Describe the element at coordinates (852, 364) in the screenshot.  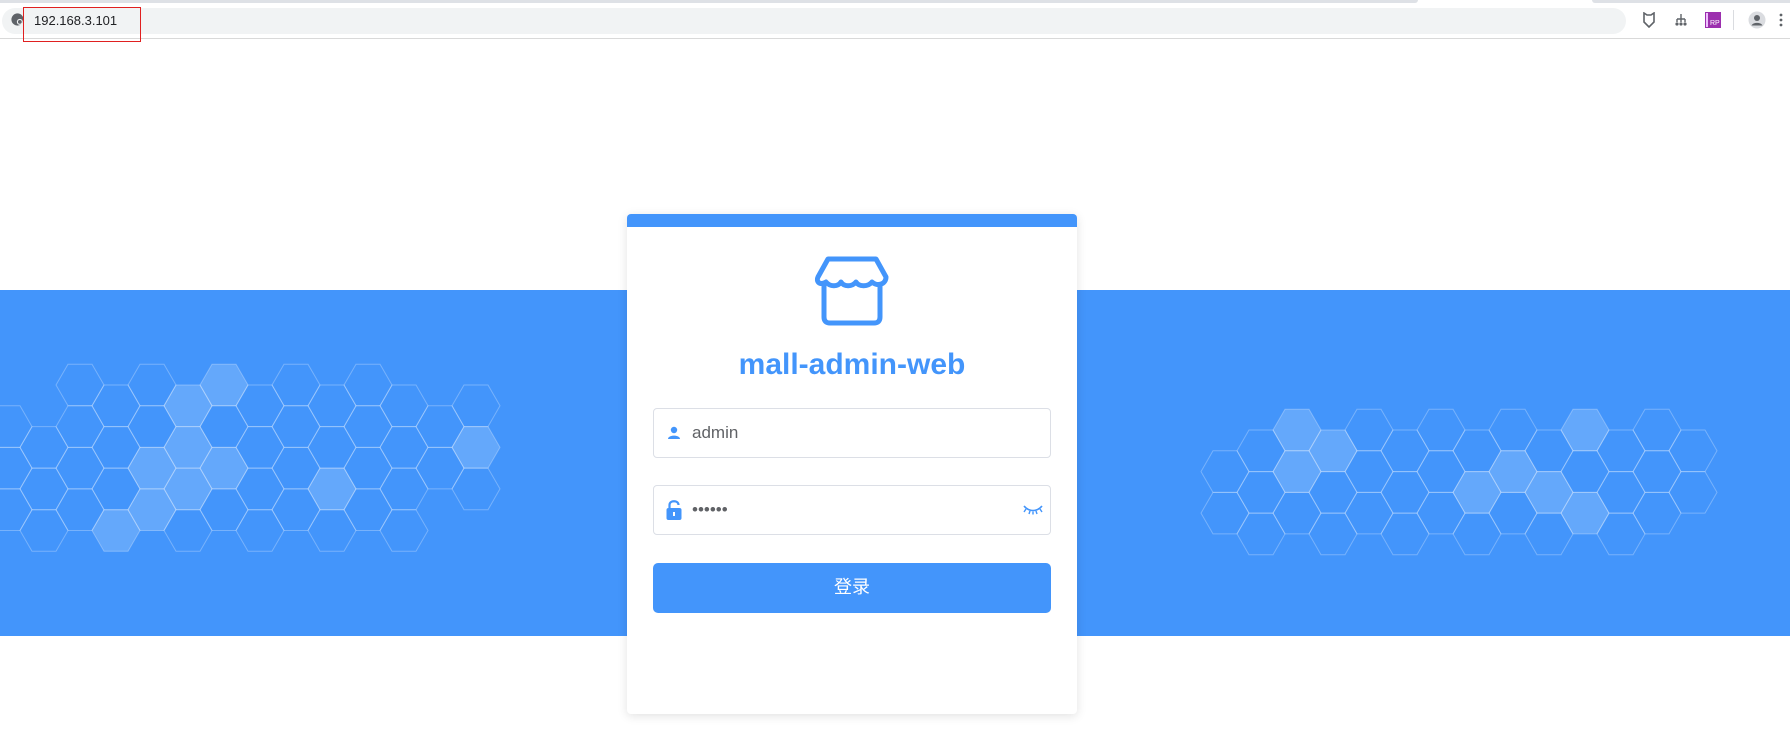
I see `app-title: mall-admin-web` at that location.